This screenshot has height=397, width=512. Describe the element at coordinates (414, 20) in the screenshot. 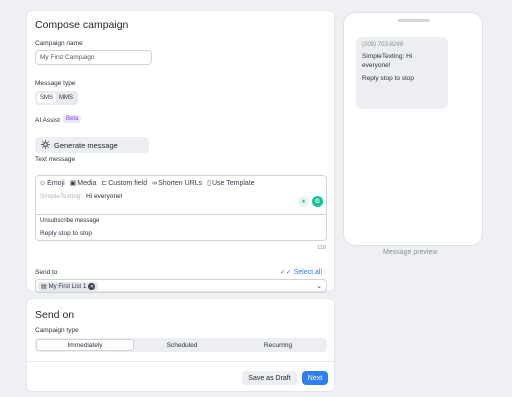

I see `phone-speaker` at that location.